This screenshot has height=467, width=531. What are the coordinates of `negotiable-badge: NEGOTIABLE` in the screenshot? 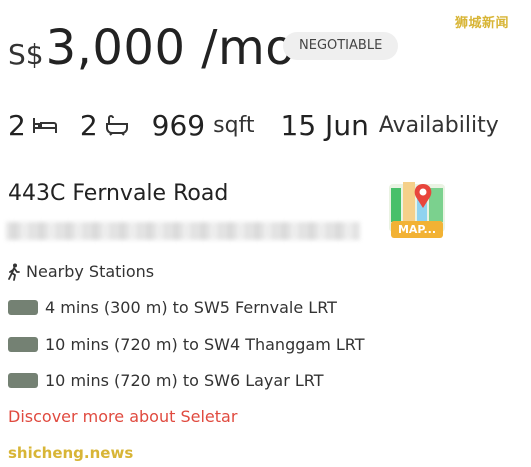 It's located at (341, 46).